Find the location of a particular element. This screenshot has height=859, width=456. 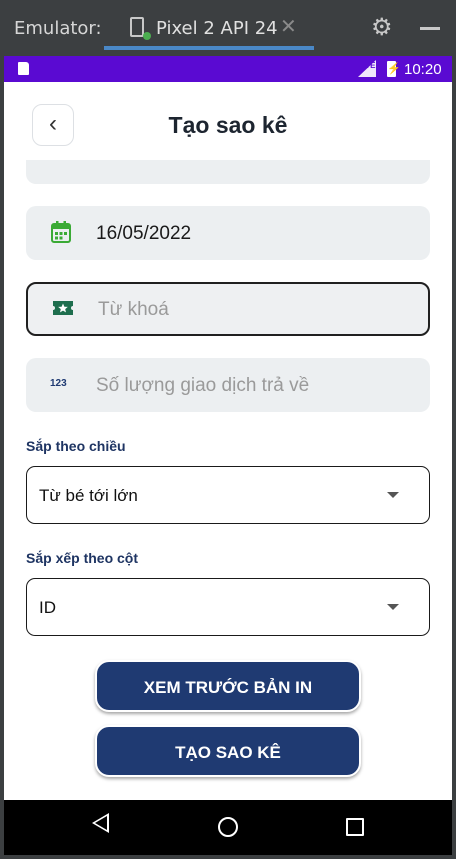

calendar-icon is located at coordinates (61, 232).